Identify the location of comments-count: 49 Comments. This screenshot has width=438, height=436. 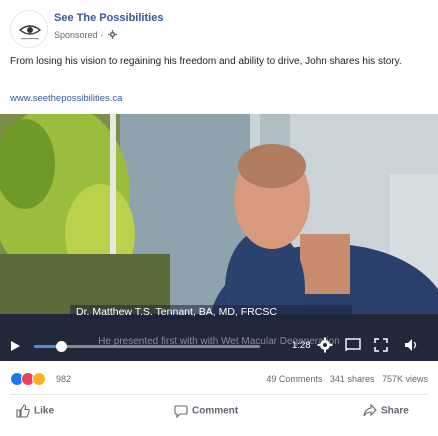
(294, 379).